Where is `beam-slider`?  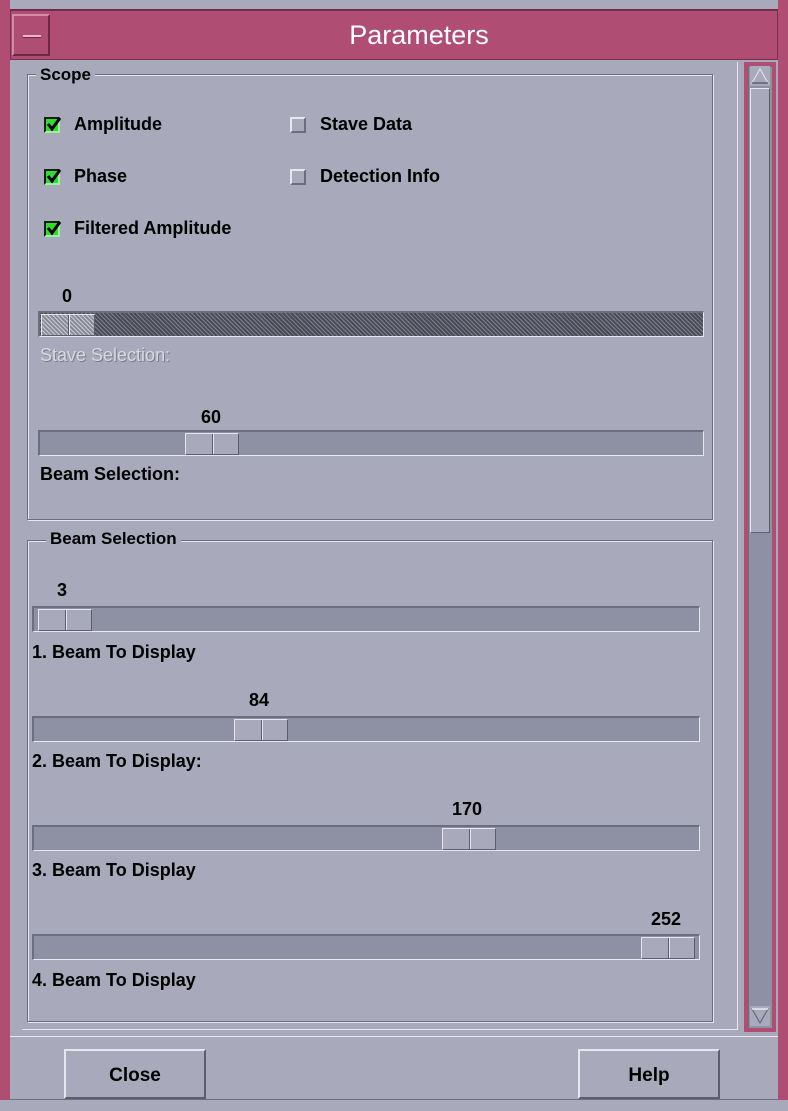
beam-slider is located at coordinates (371, 443).